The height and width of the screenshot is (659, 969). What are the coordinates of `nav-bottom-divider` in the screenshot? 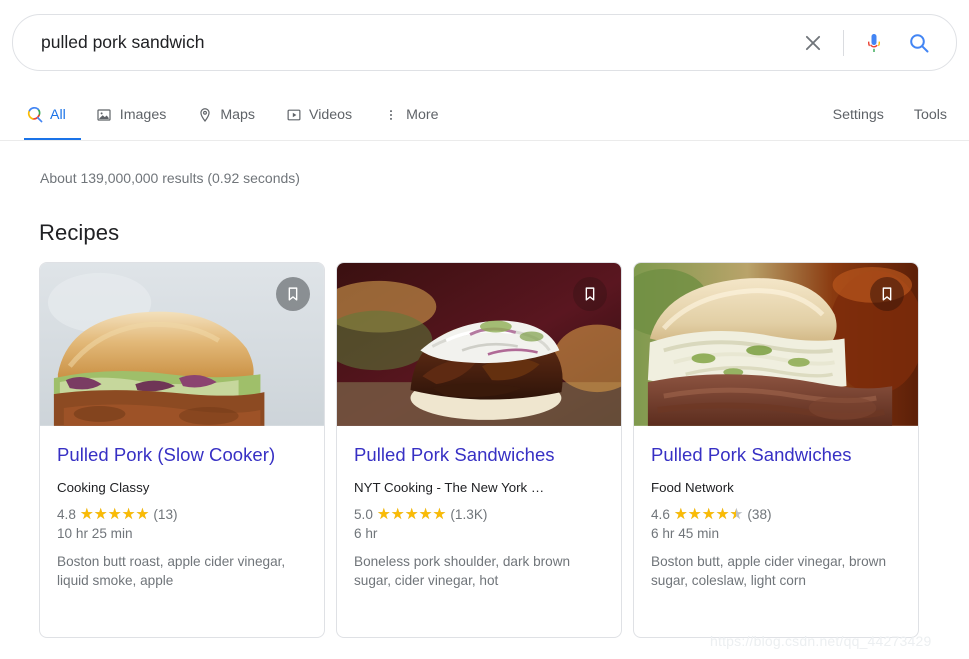 It's located at (484, 140).